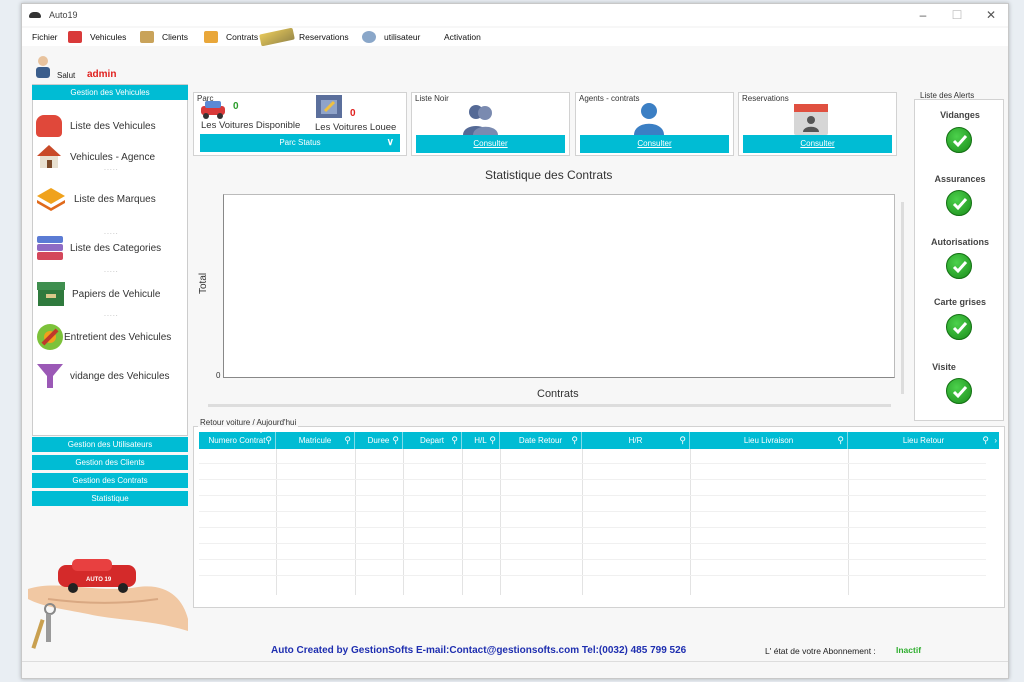 This screenshot has width=1024, height=682. I want to click on statistique-button: Statistique, so click(110, 498).